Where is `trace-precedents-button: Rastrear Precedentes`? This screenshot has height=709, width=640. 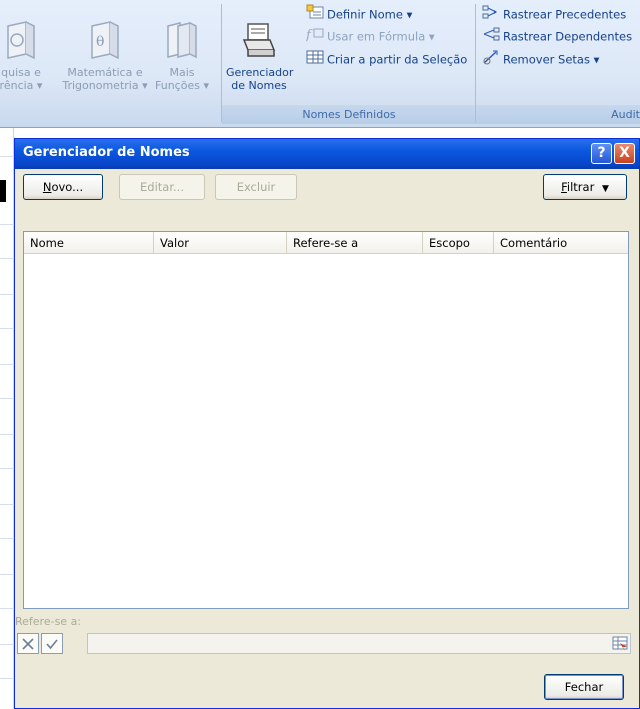 trace-precedents-button: Rastrear Precedentes is located at coordinates (554, 14).